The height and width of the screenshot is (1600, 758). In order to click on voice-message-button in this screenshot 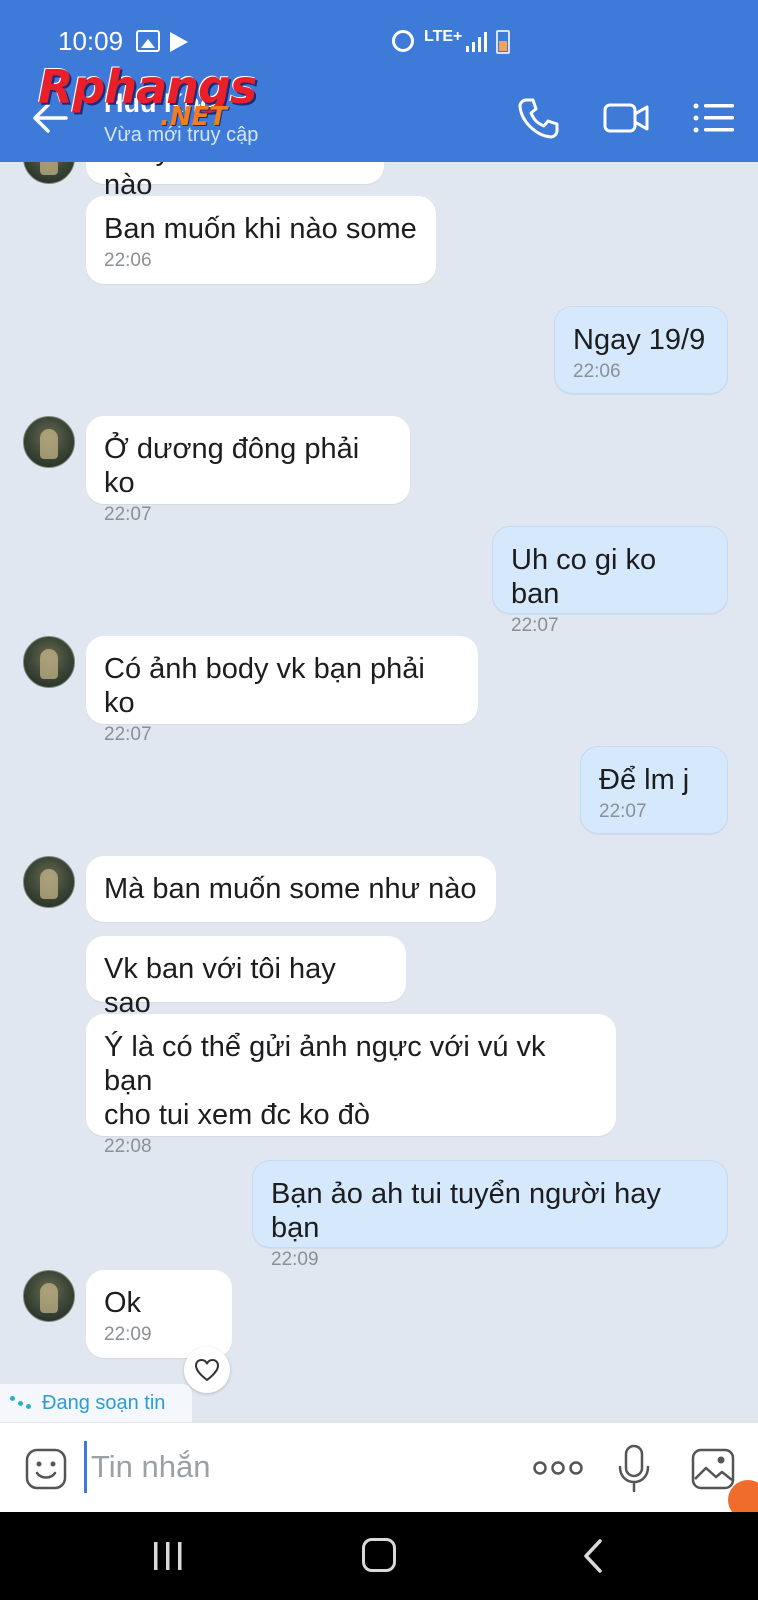, I will do `click(634, 1469)`.